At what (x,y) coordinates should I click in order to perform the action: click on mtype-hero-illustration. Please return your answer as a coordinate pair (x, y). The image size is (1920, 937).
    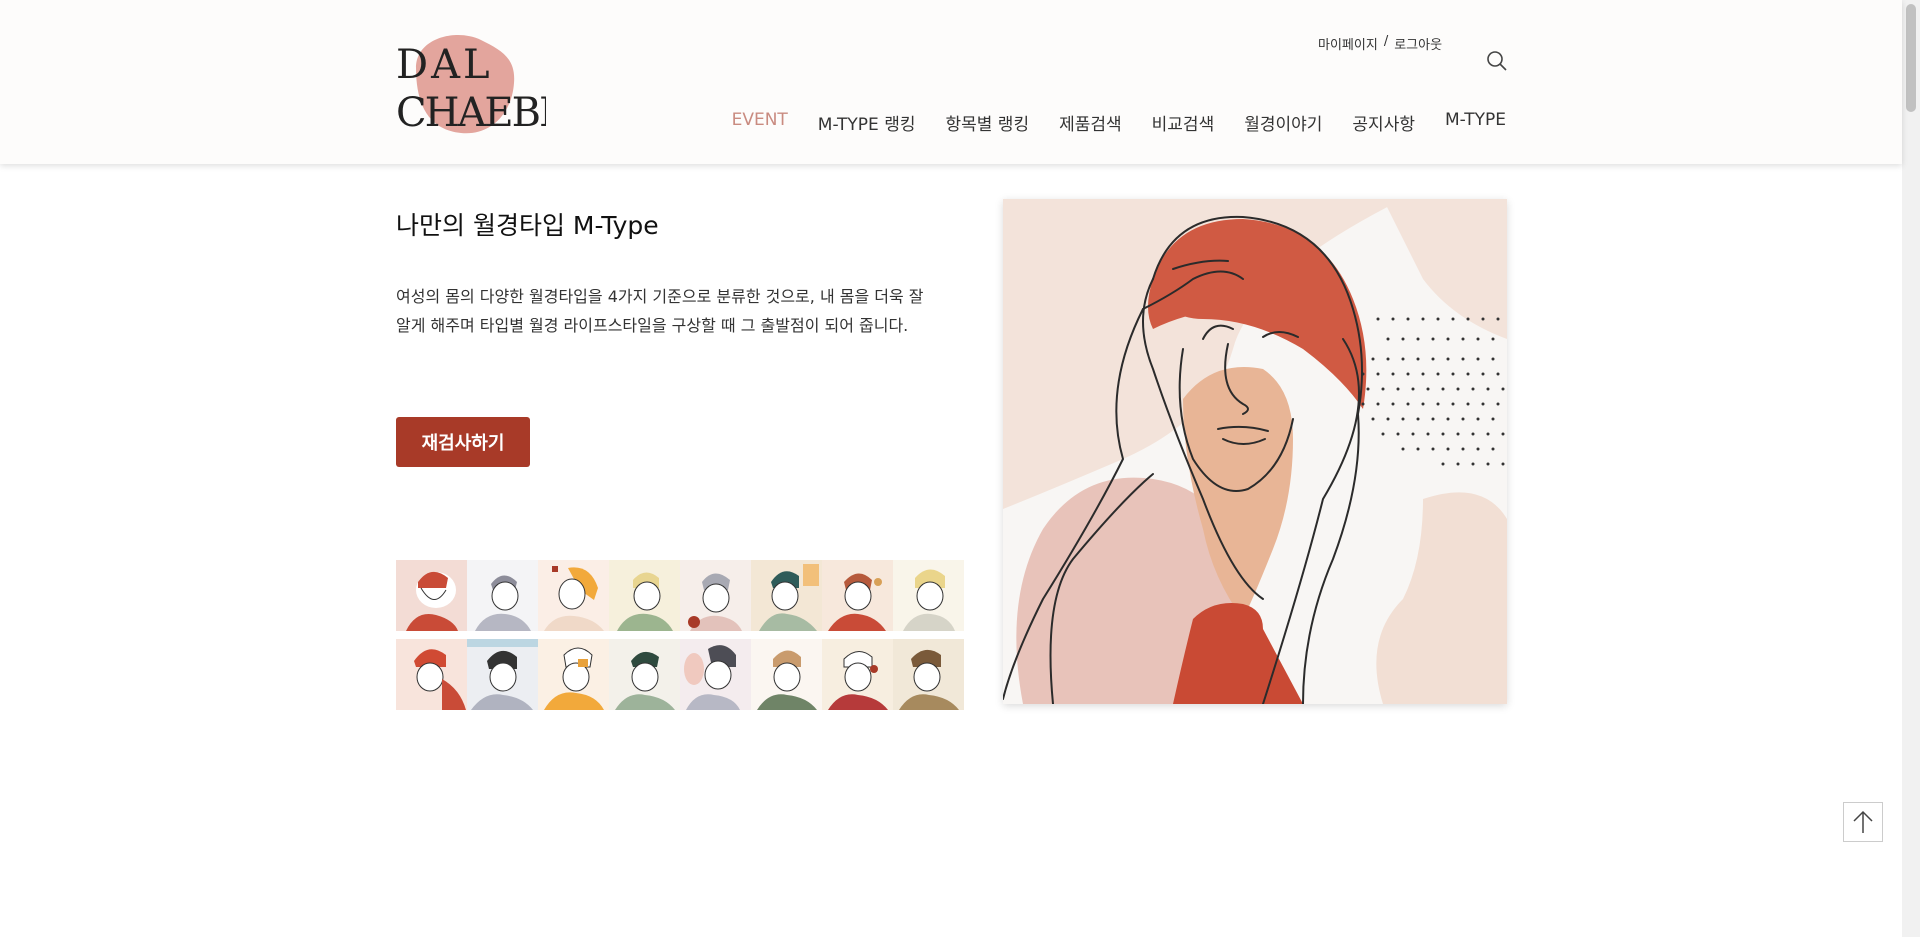
    Looking at the image, I should click on (1255, 451).